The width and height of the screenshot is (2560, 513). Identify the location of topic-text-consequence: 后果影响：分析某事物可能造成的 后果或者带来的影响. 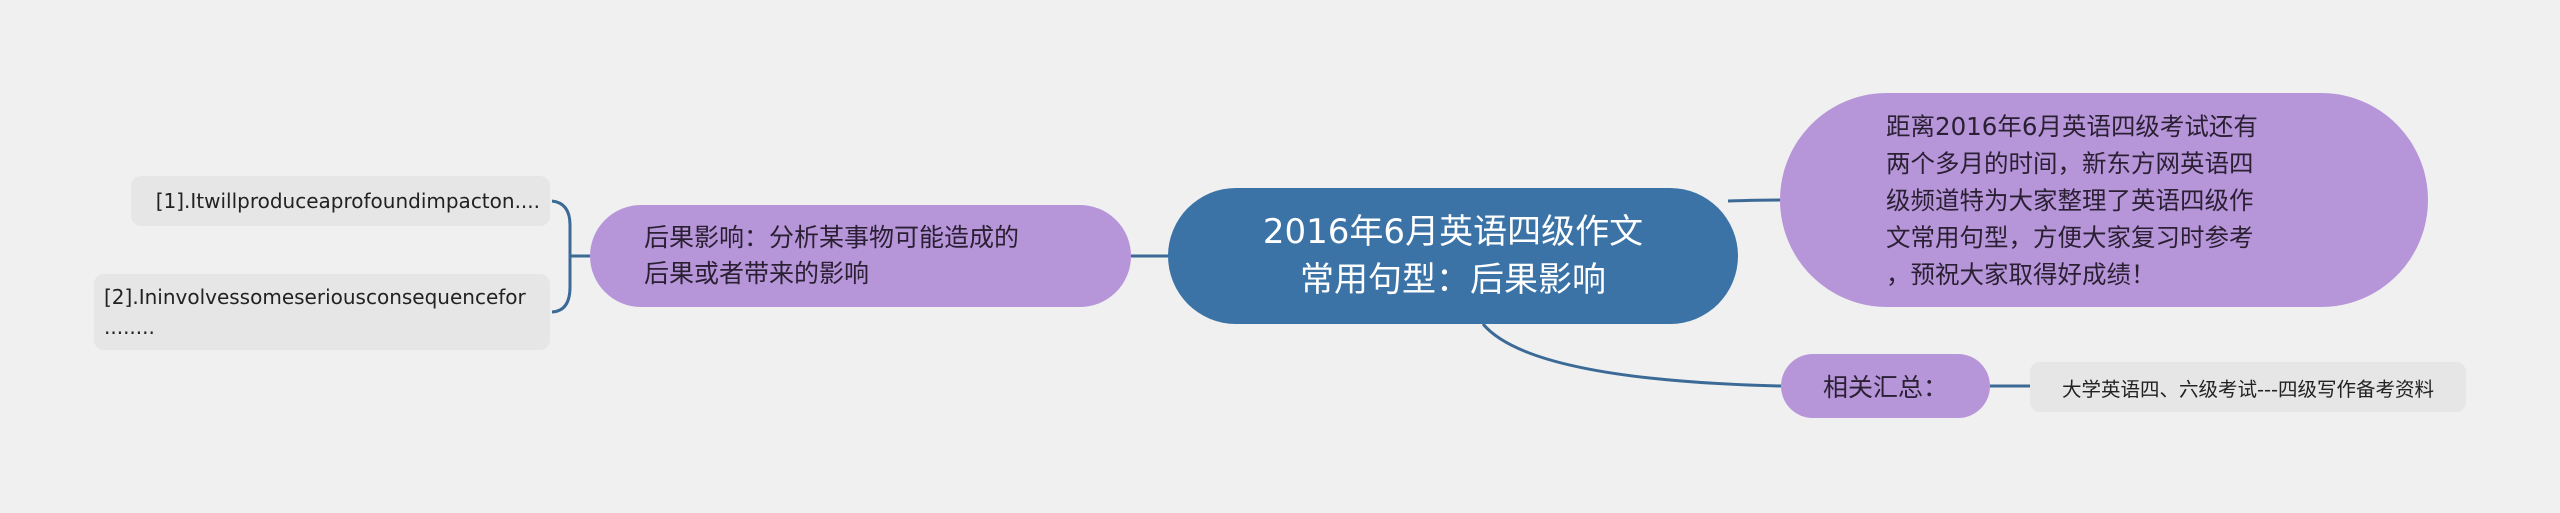
(832, 255).